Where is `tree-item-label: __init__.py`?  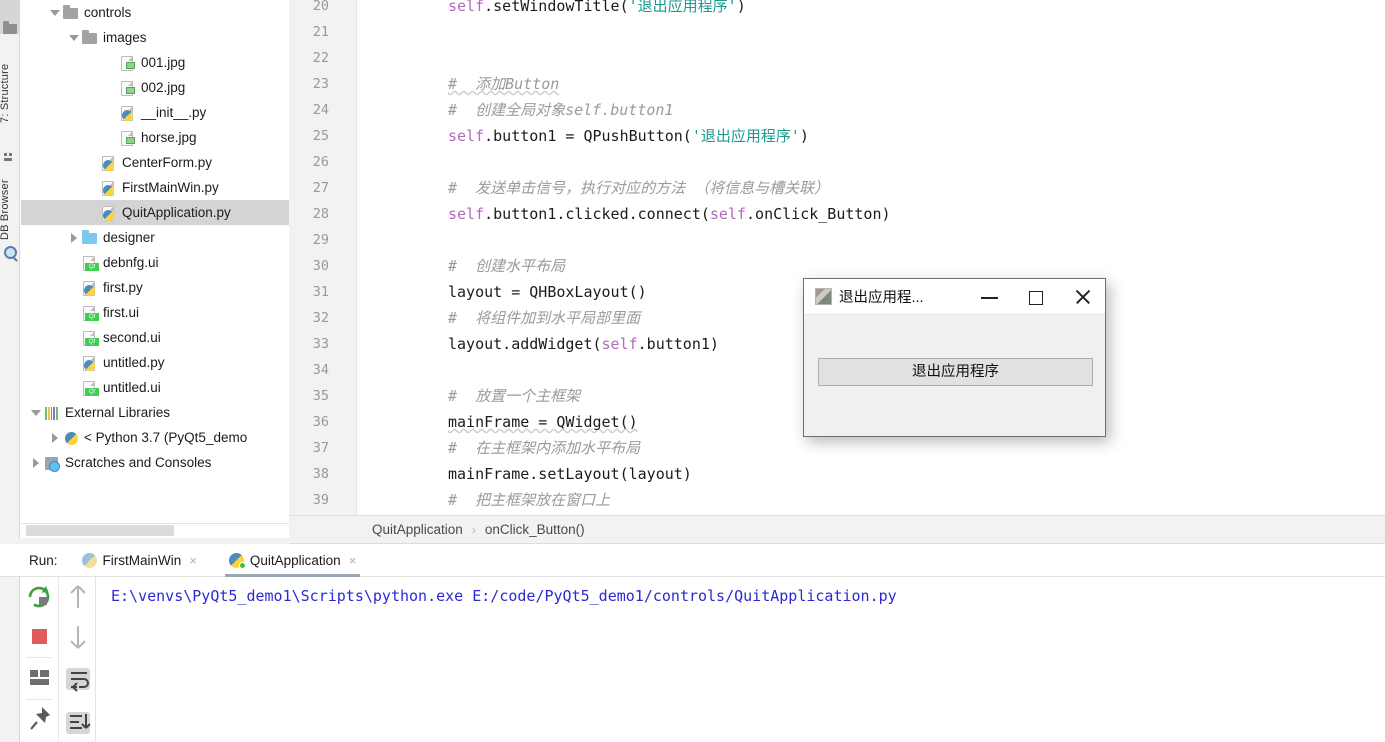 tree-item-label: __init__.py is located at coordinates (174, 112).